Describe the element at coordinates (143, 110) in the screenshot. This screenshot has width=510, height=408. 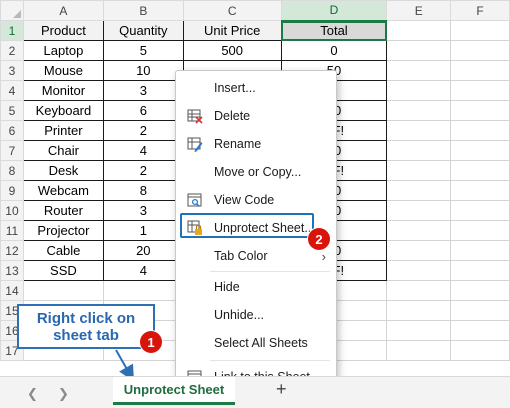
I see `data-cell: 6` at that location.